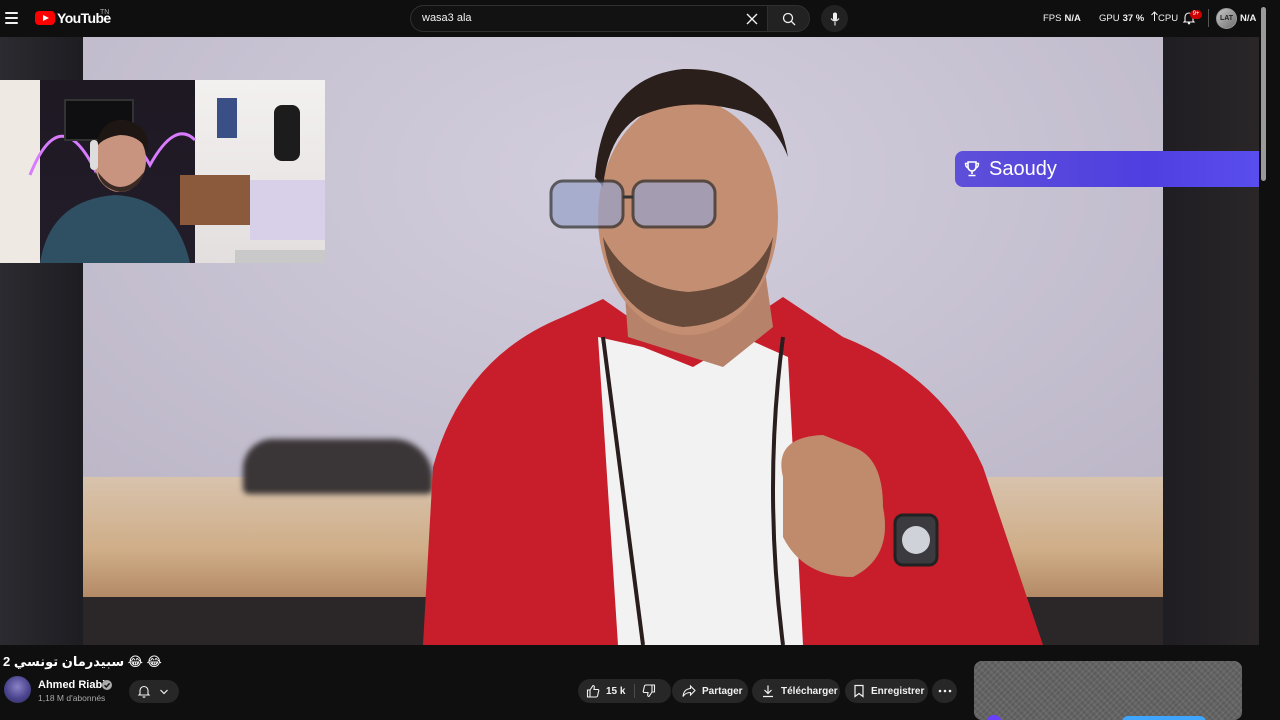 This screenshot has width=1280, height=720. What do you see at coordinates (634, 691) in the screenshot?
I see `like-divider` at bounding box center [634, 691].